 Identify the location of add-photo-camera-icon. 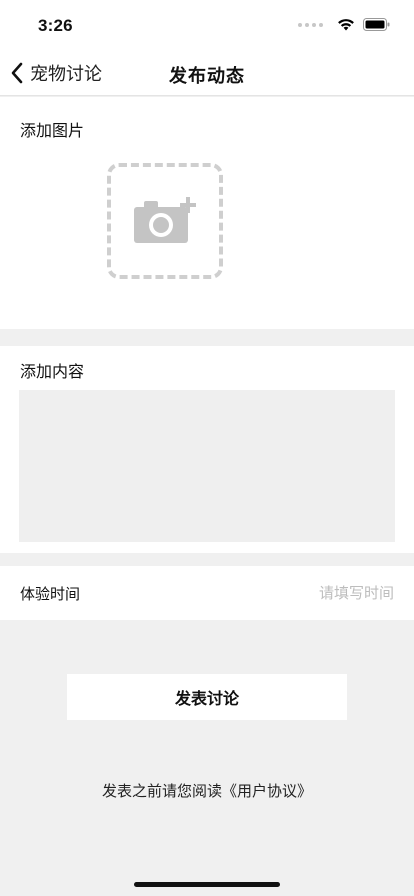
(165, 220).